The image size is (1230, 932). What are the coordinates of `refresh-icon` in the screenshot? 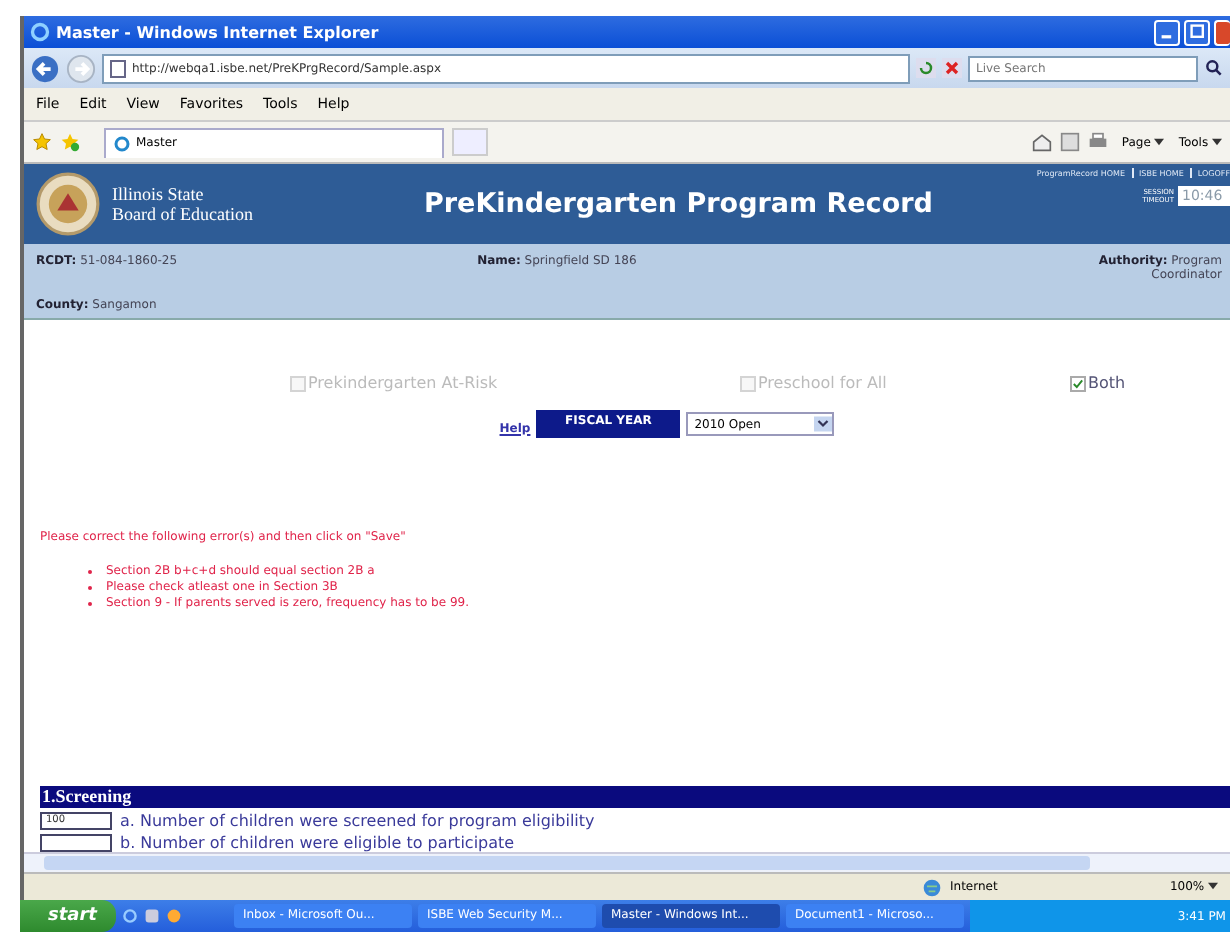 It's located at (926, 68).